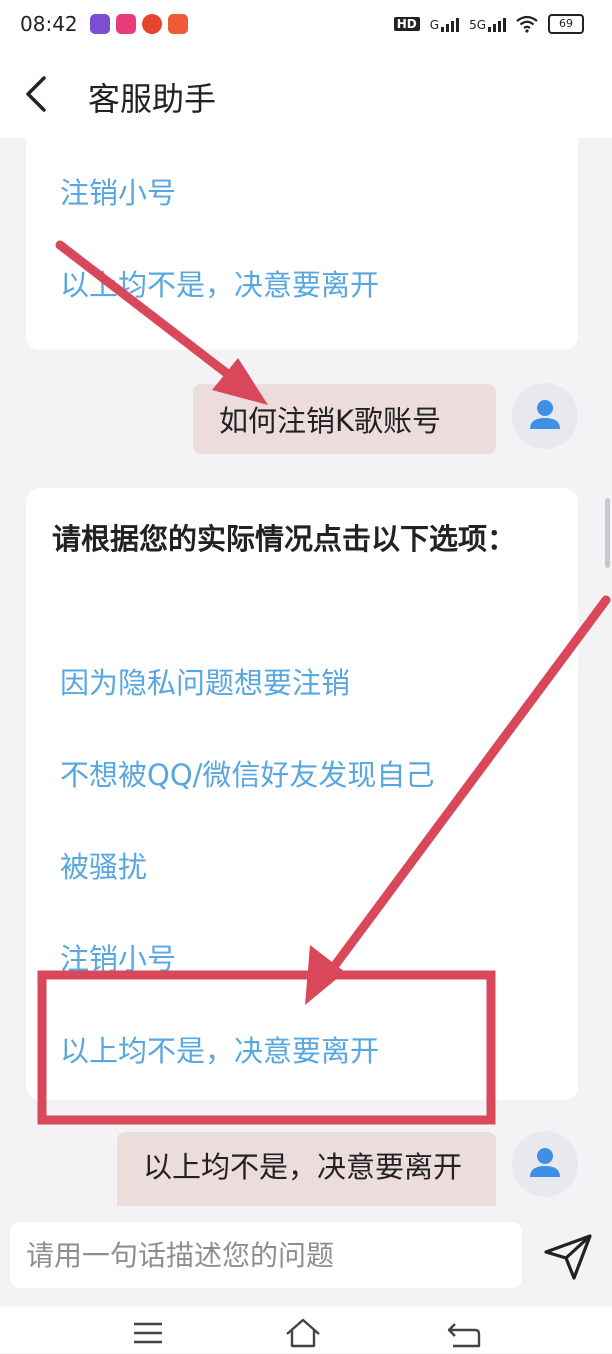  I want to click on home-icon, so click(303, 1333).